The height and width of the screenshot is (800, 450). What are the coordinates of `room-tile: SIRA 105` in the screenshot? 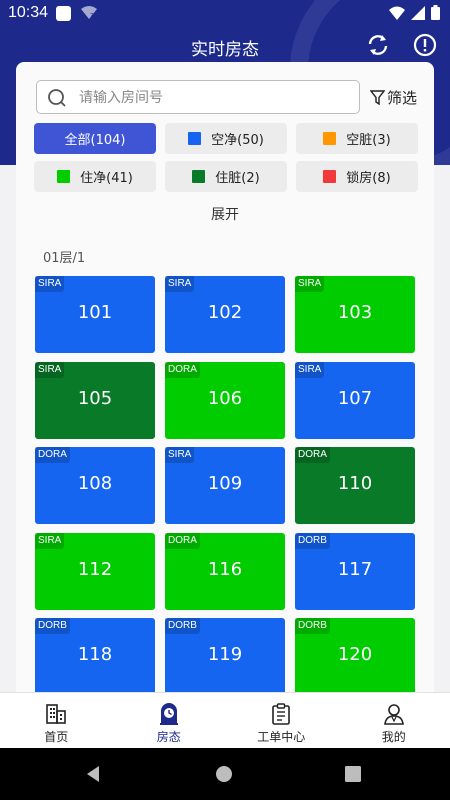 It's located at (95, 400).